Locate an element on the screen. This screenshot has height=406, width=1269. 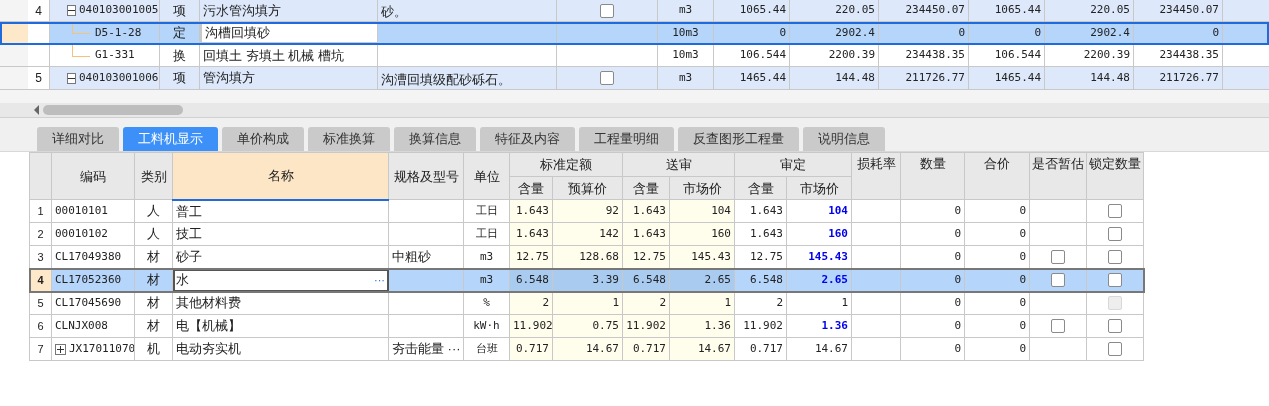
tab: 标准换算 is located at coordinates (349, 139).